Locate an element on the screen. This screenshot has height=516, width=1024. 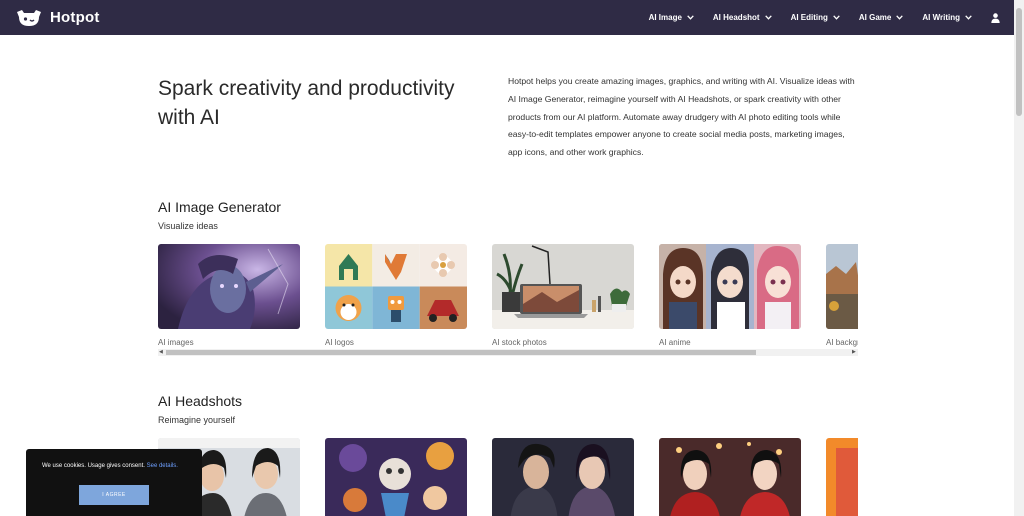
card-ai-images: AI images is located at coordinates (229, 295).